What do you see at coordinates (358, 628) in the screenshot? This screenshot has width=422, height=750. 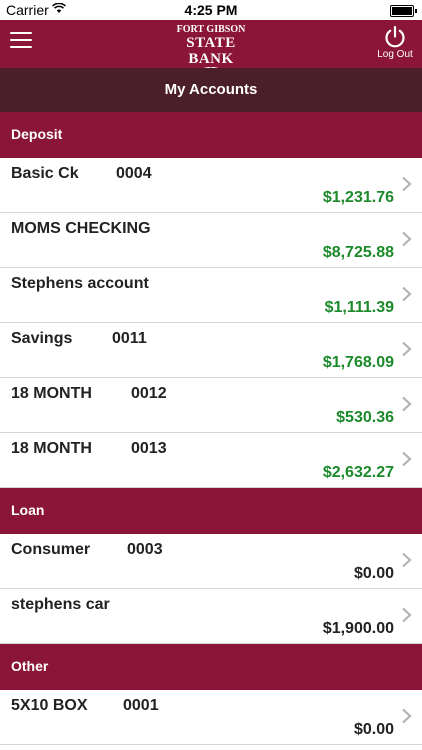 I see `account-balance: $1,900.00` at bounding box center [358, 628].